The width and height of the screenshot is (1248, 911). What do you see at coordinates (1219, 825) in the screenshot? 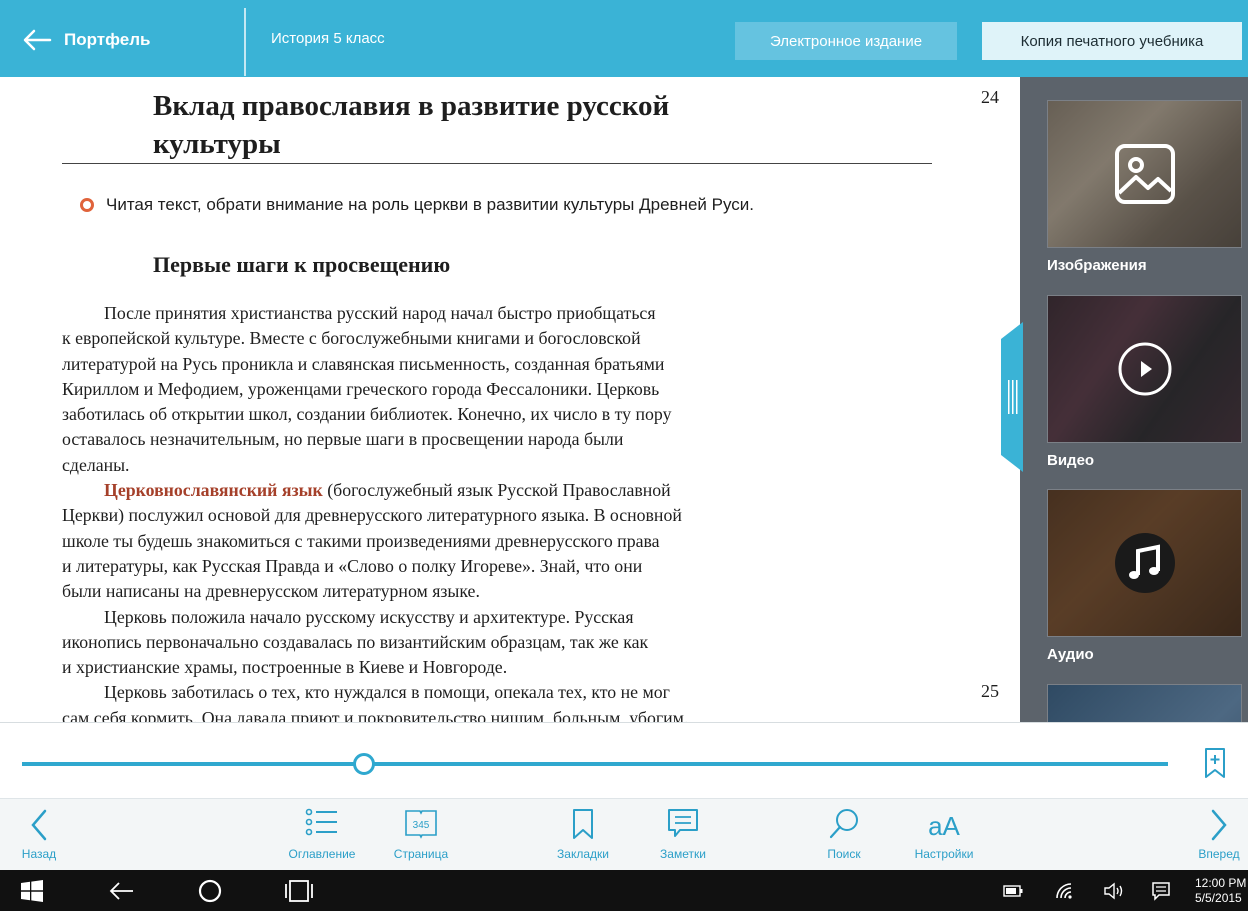
I see `chevron-right-icon` at bounding box center [1219, 825].